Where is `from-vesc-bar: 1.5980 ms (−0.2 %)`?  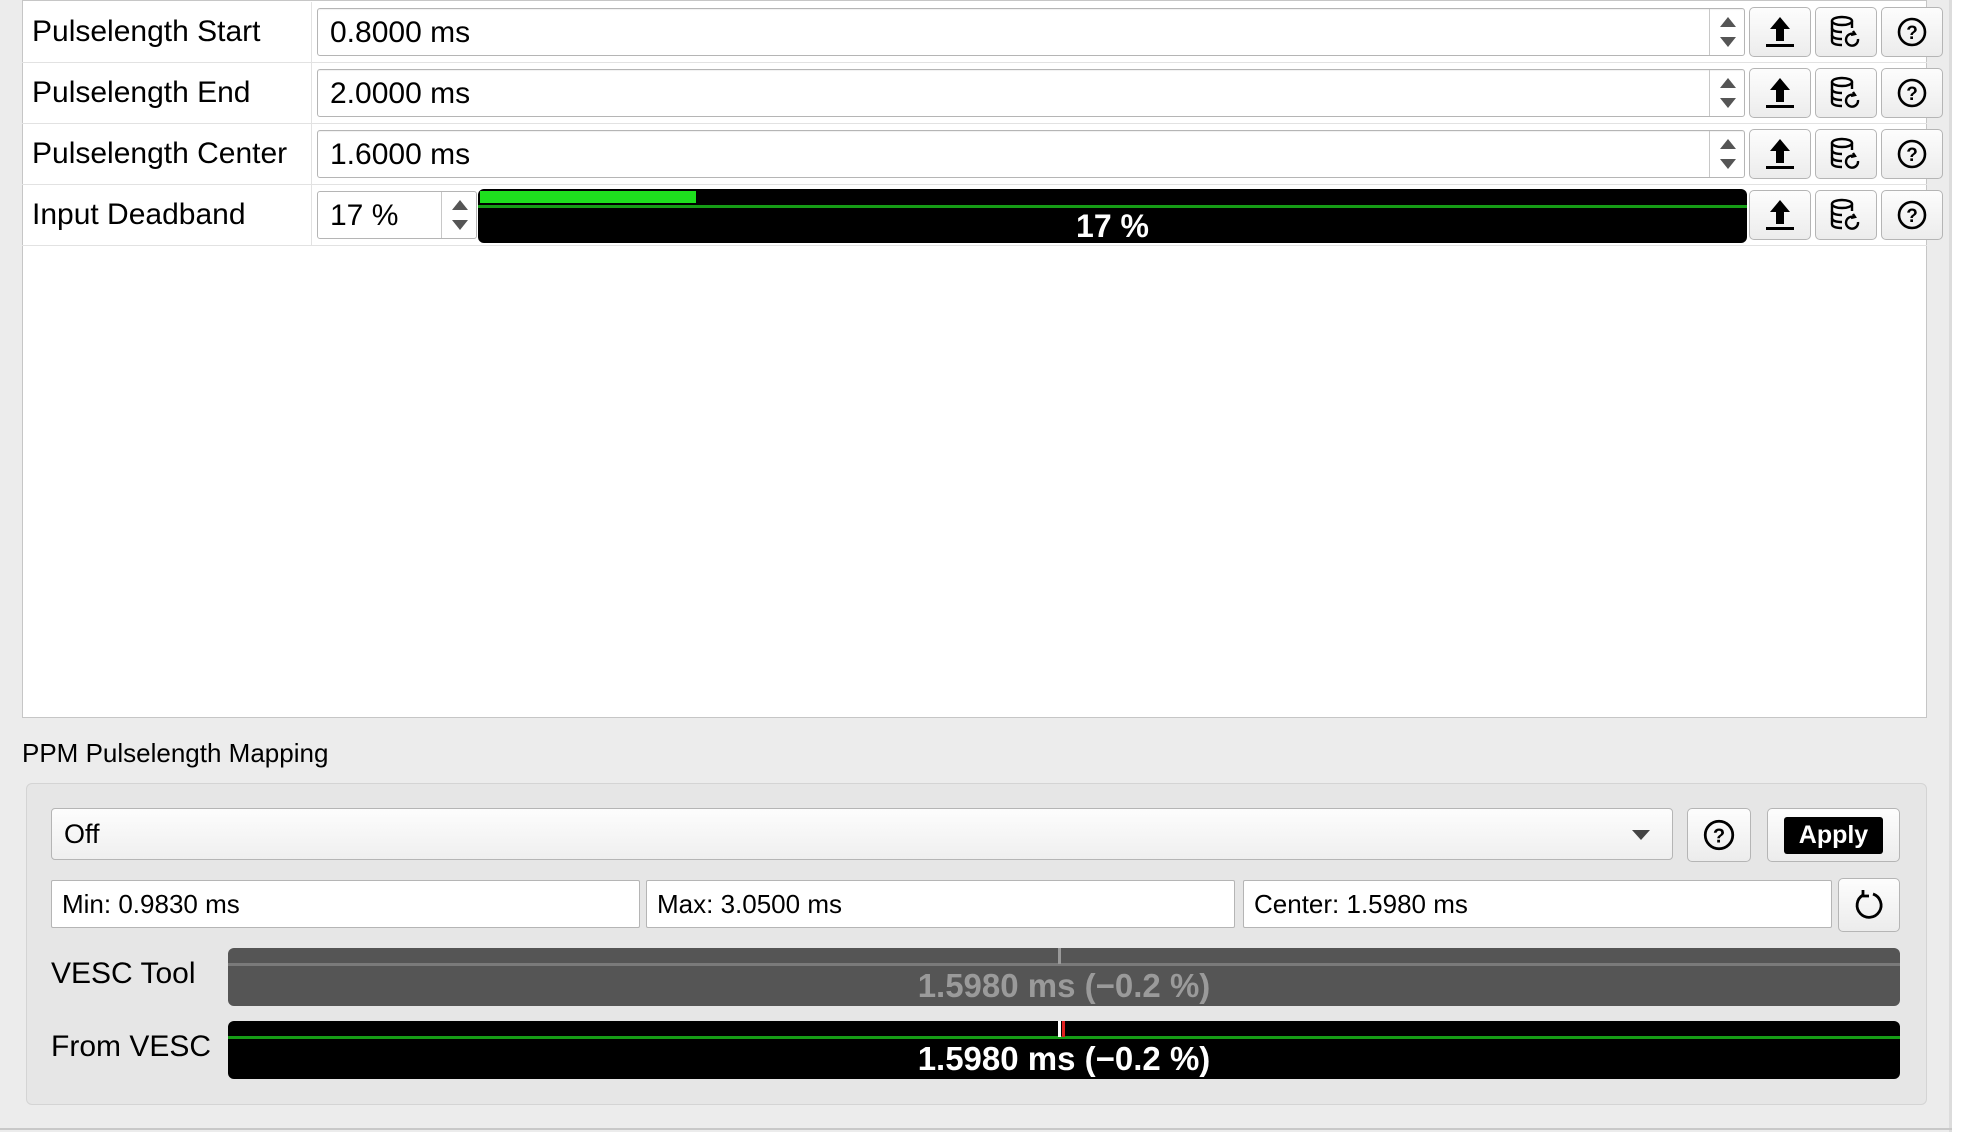
from-vesc-bar: 1.5980 ms (−0.2 %) is located at coordinates (1064, 1050).